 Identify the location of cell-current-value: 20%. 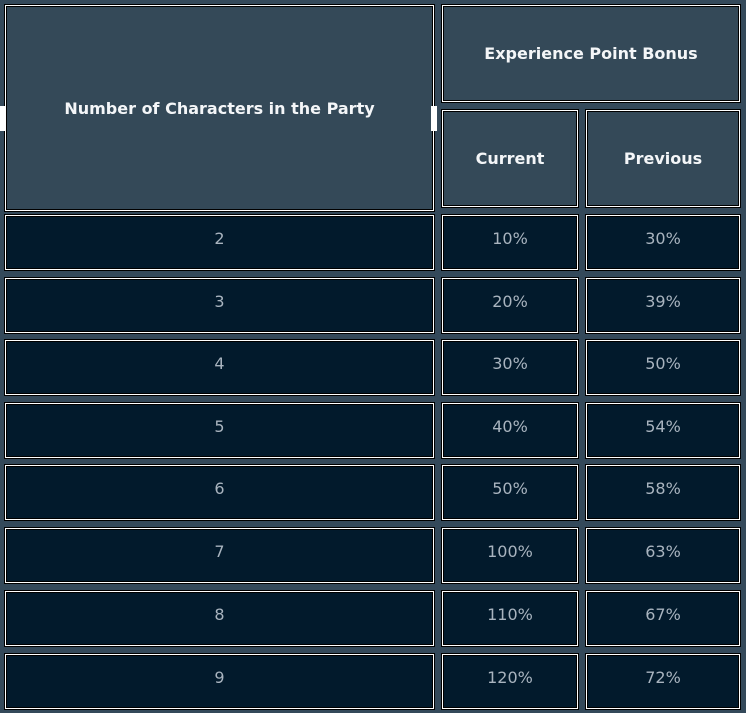
(510, 301).